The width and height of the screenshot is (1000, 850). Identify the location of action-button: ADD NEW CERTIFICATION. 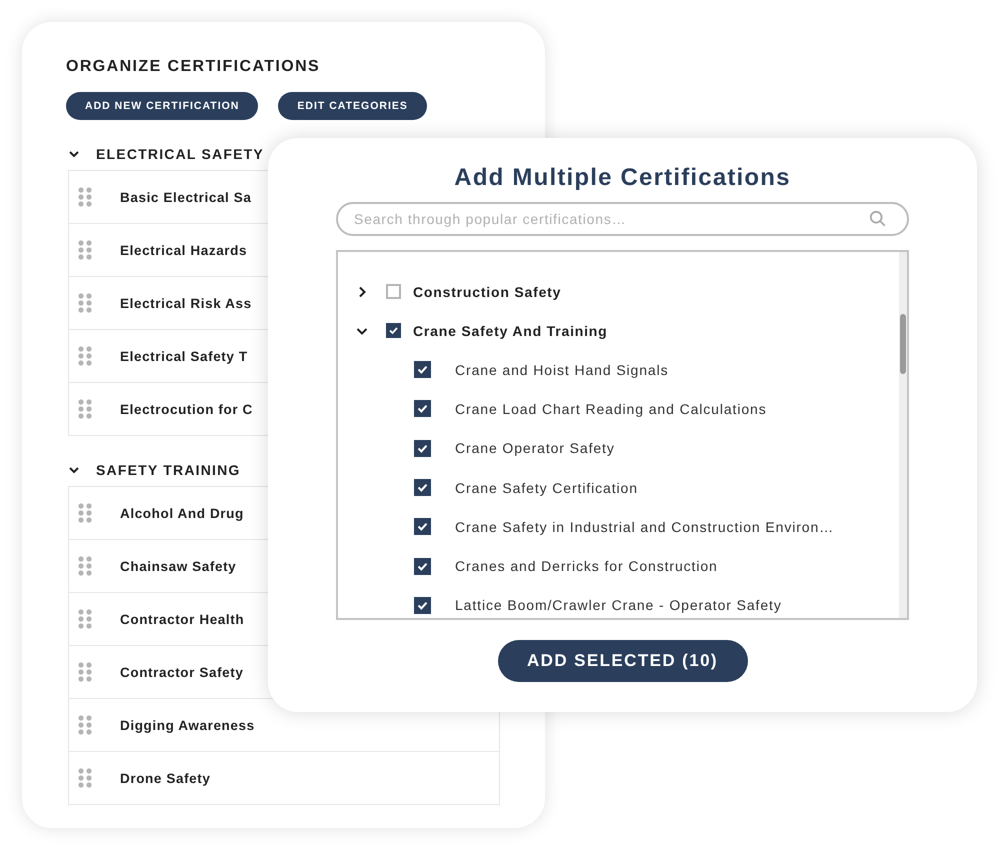
(162, 106).